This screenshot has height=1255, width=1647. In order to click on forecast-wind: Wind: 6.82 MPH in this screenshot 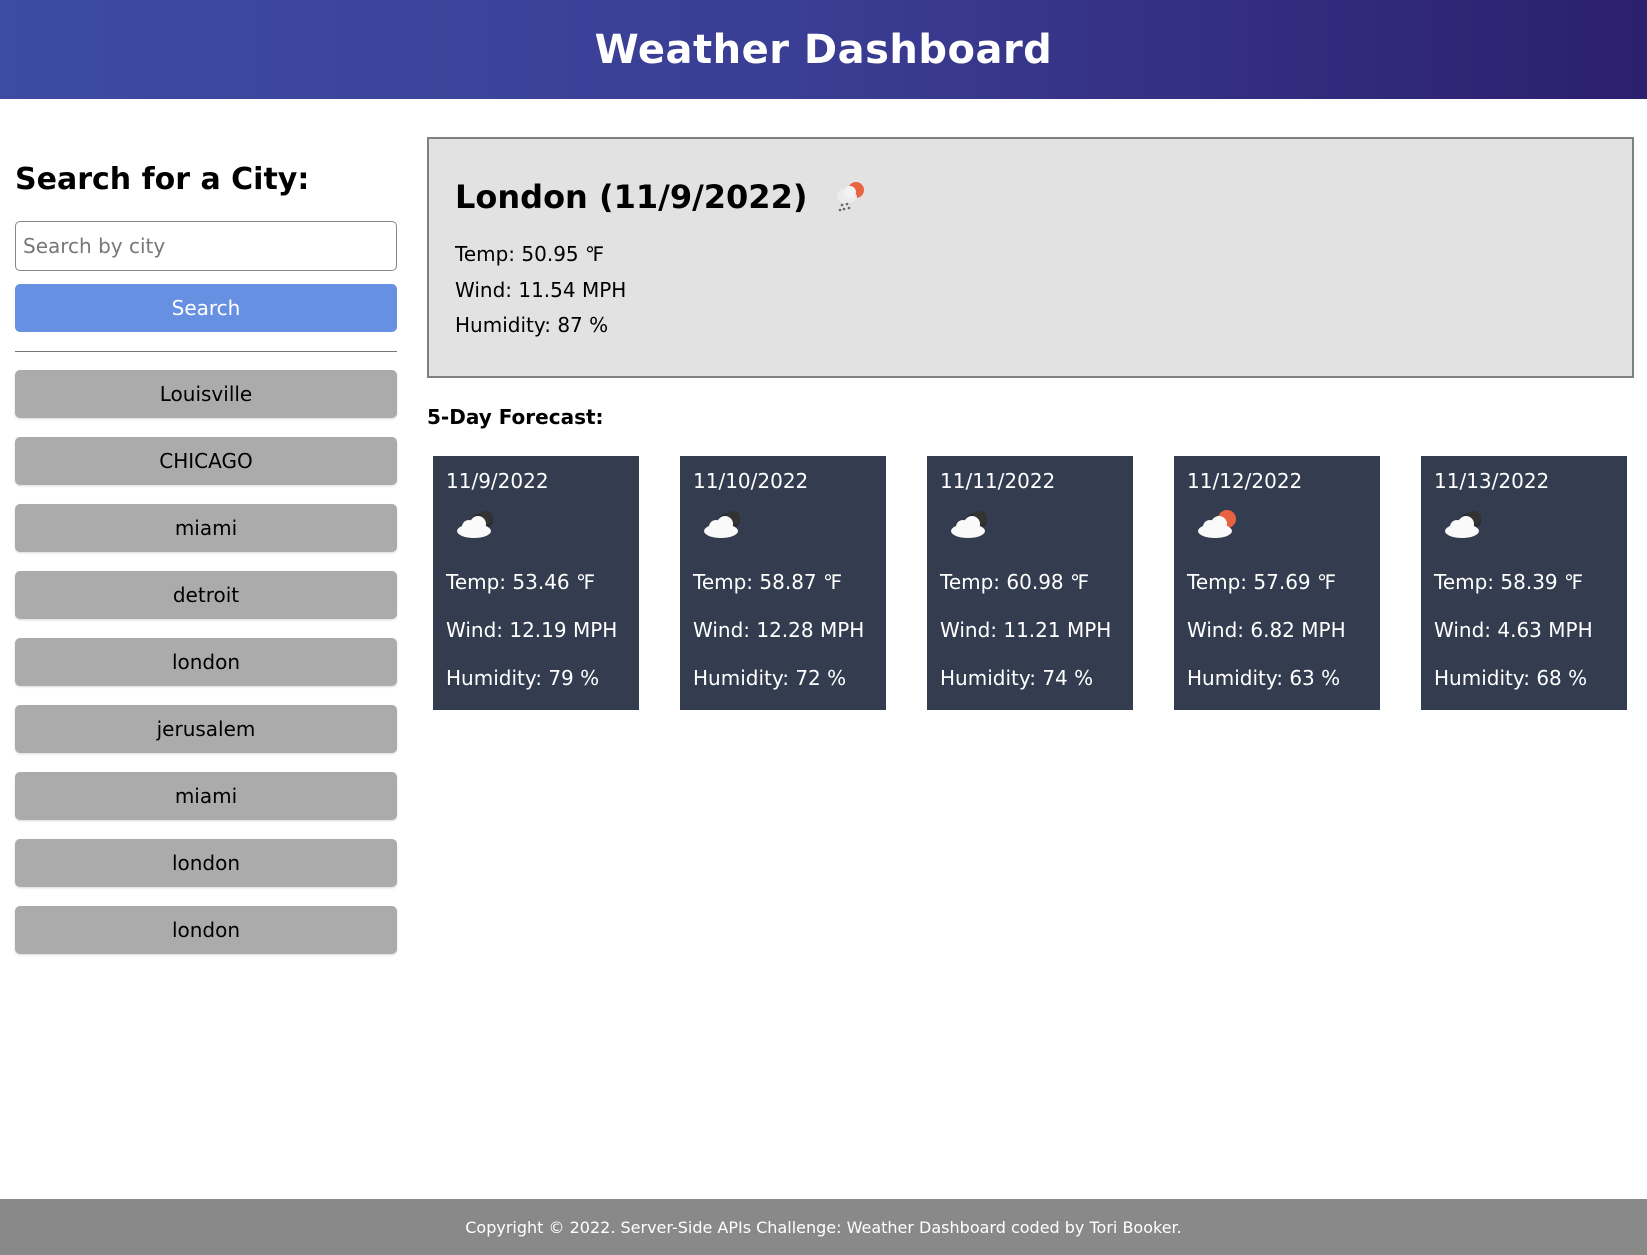, I will do `click(1266, 630)`.